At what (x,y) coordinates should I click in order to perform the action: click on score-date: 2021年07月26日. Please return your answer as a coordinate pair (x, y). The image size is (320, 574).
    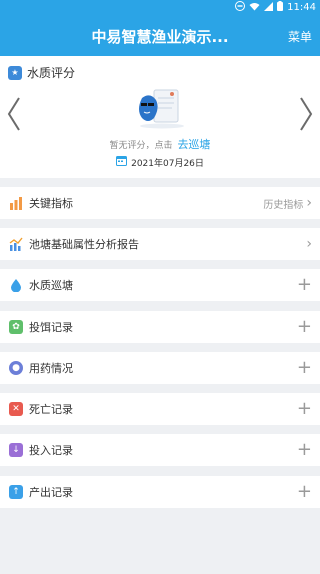
    Looking at the image, I should click on (160, 162).